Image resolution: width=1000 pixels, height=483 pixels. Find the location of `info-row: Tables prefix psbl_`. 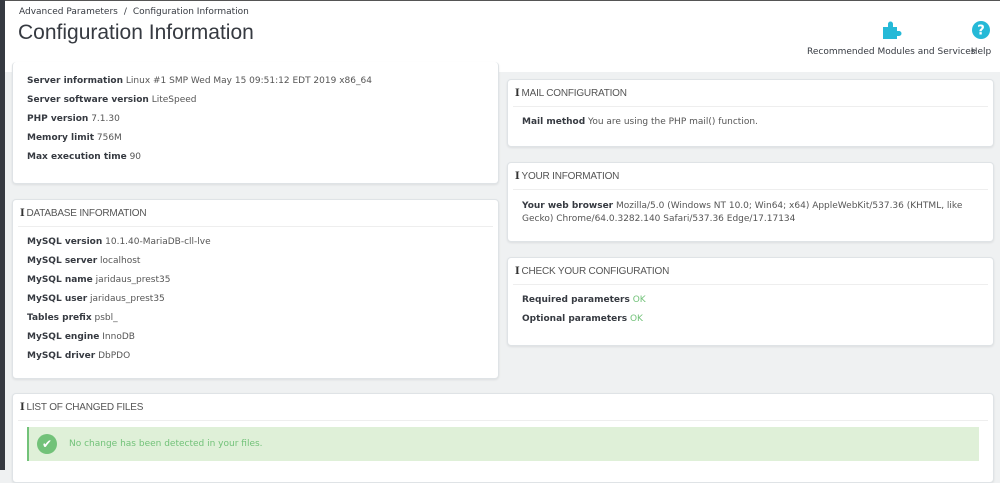

info-row: Tables prefix psbl_ is located at coordinates (255, 318).